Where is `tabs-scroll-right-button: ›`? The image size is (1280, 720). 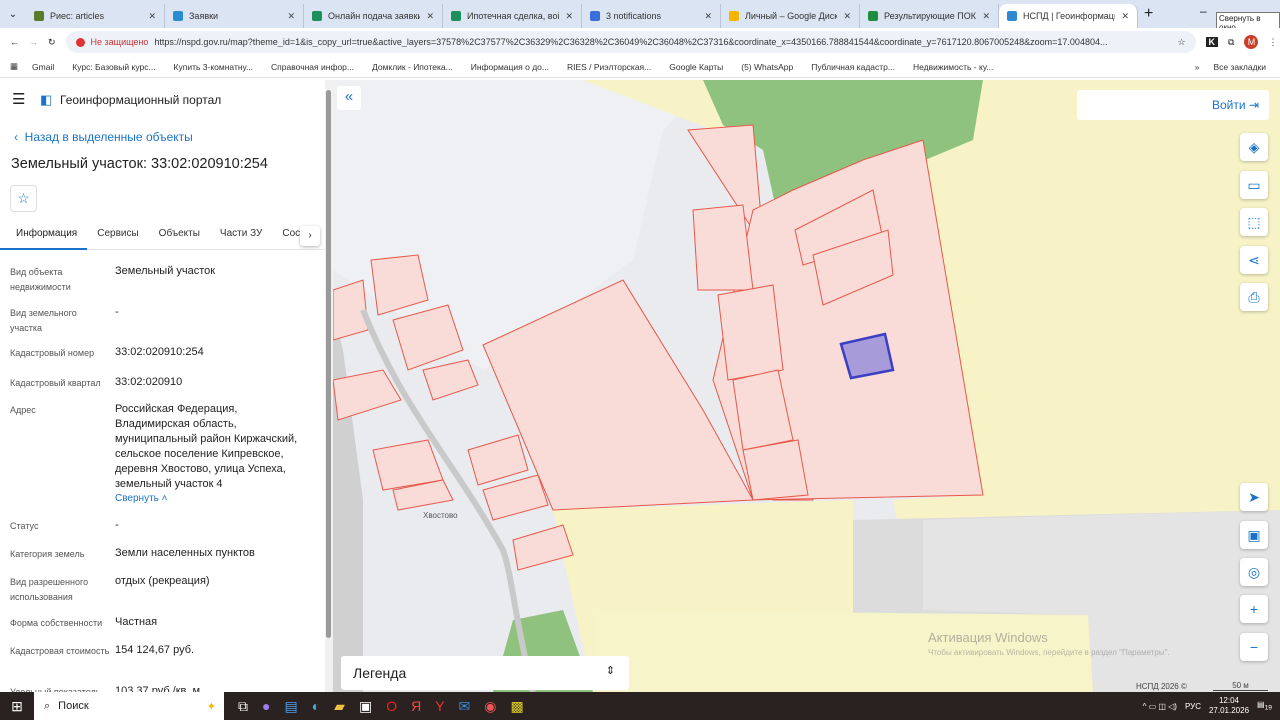 tabs-scroll-right-button: › is located at coordinates (310, 236).